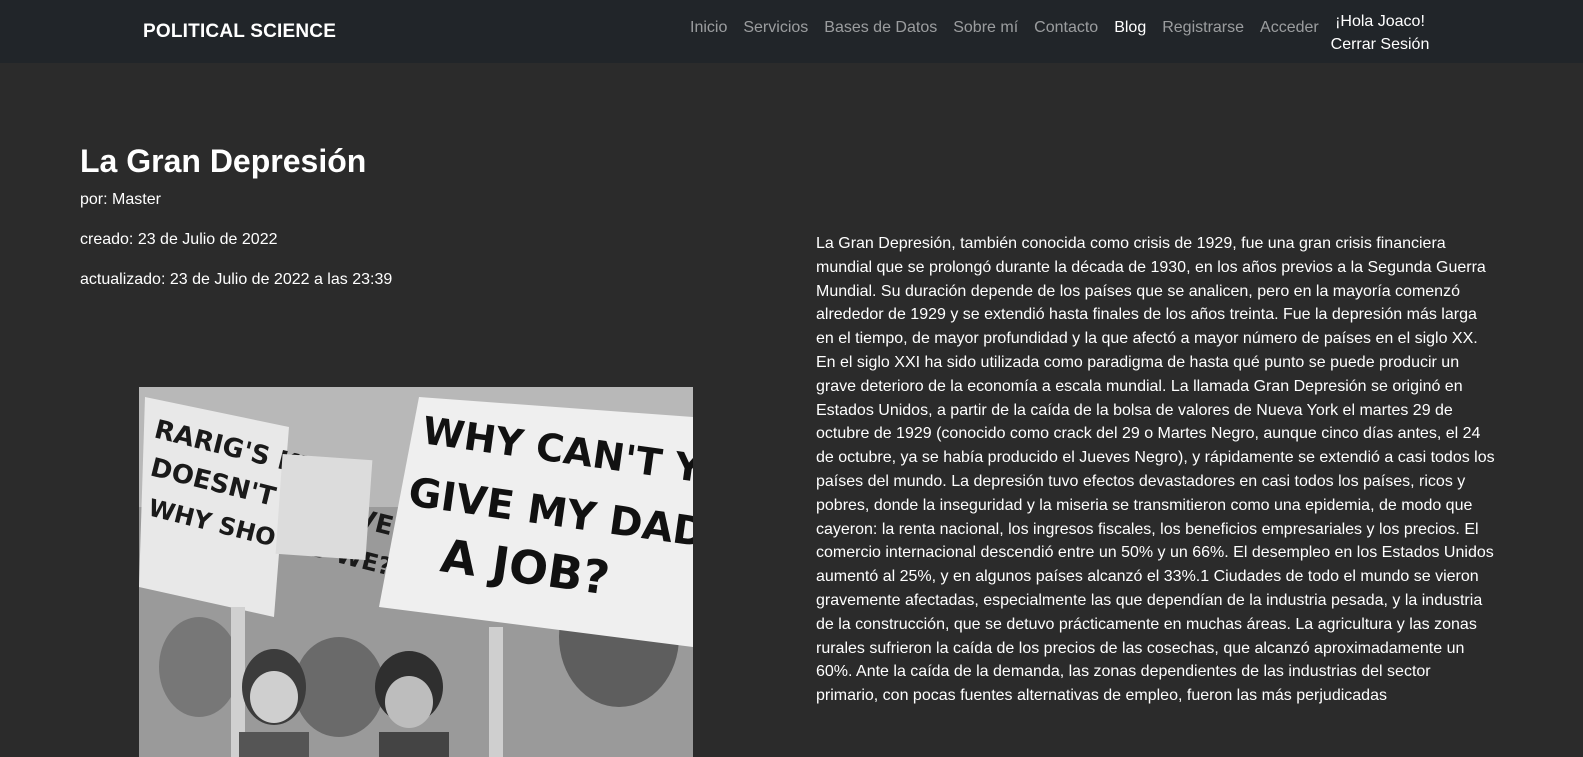 Image resolution: width=1583 pixels, height=757 pixels. I want to click on post-author: por: Master, so click(120, 199).